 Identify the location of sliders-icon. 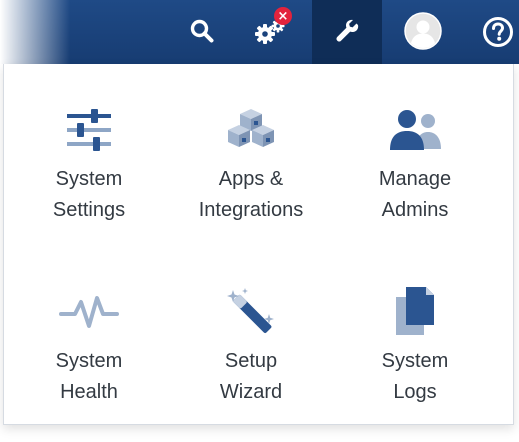
(89, 130).